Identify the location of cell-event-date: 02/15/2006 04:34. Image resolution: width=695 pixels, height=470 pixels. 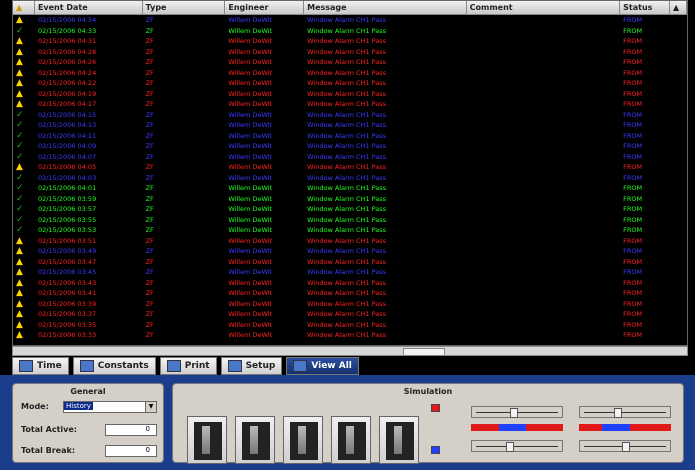
(67, 20).